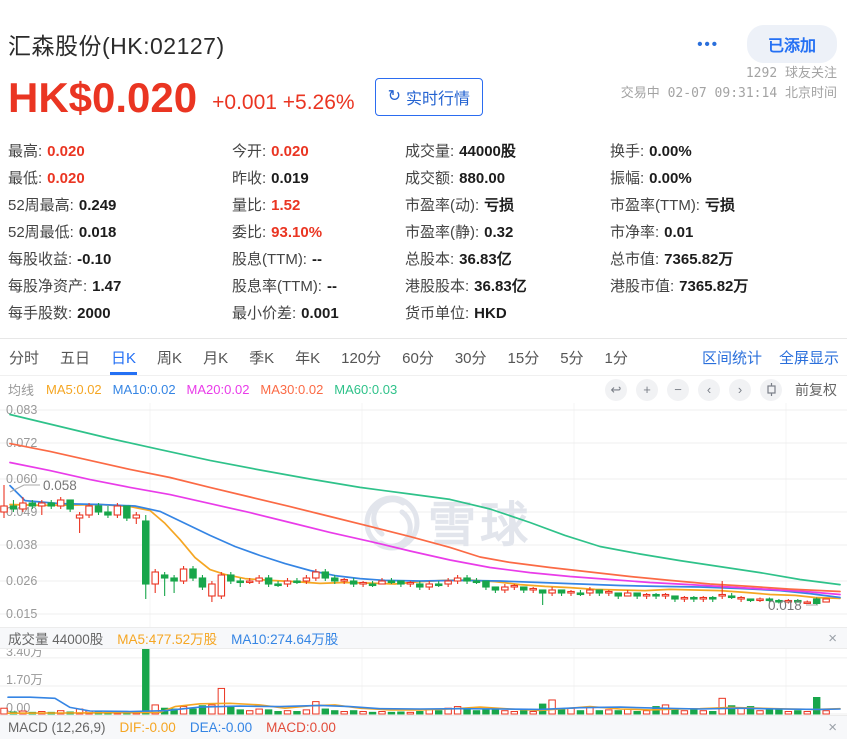 The image size is (847, 754). Describe the element at coordinates (709, 389) in the screenshot. I see `pan-left-icon: ‹` at that location.